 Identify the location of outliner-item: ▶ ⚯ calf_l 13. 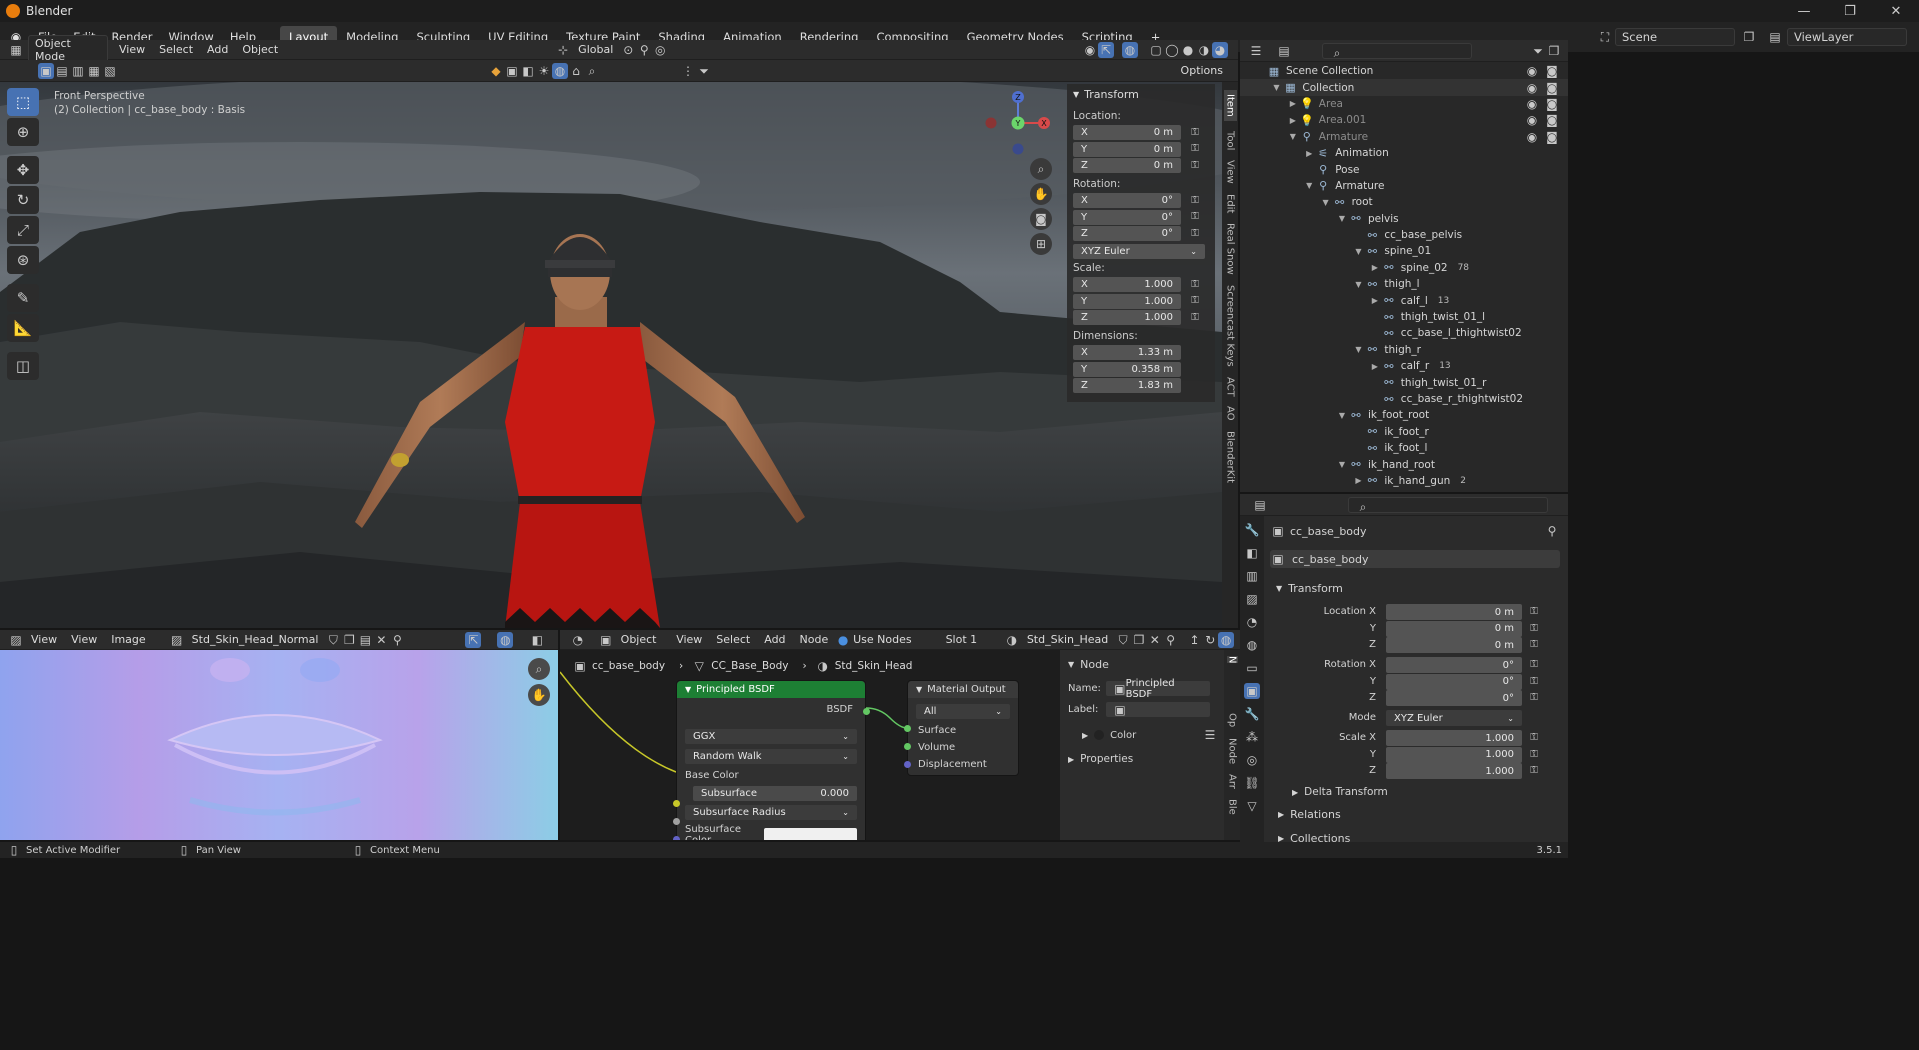
(1404, 300).